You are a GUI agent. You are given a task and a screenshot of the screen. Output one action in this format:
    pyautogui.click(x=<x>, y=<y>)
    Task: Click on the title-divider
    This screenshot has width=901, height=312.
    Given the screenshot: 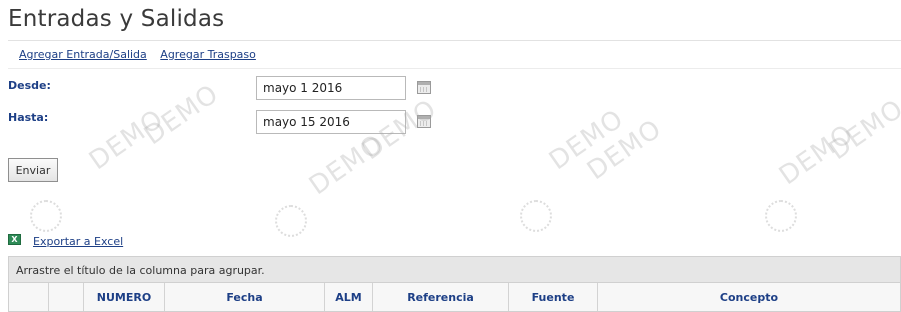 What is the action you would take?
    pyautogui.click(x=454, y=40)
    